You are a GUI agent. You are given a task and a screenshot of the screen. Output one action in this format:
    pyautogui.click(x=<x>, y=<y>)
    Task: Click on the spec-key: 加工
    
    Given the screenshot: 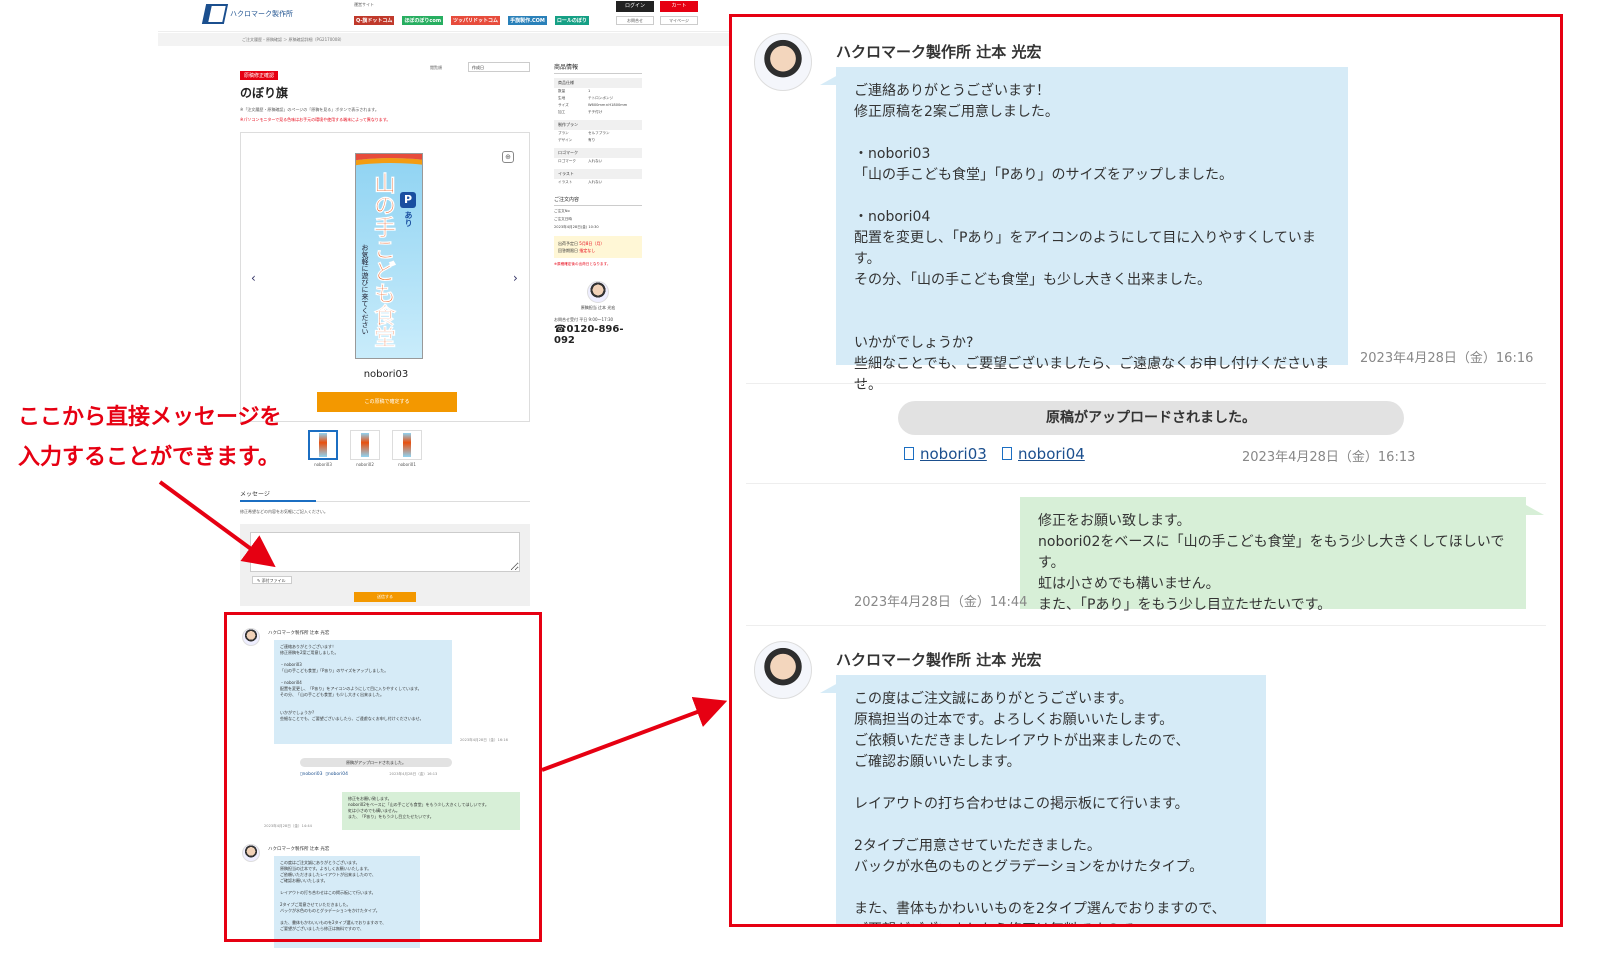 What is the action you would take?
    pyautogui.click(x=562, y=112)
    